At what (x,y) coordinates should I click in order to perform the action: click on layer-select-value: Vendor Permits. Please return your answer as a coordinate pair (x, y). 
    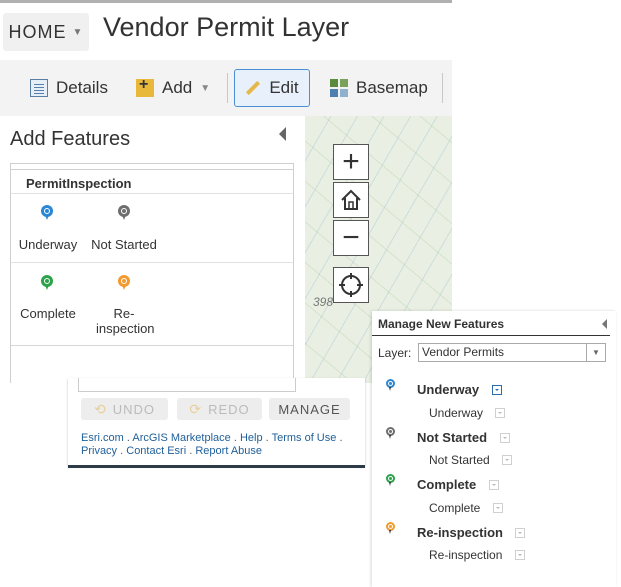
    Looking at the image, I should click on (463, 352).